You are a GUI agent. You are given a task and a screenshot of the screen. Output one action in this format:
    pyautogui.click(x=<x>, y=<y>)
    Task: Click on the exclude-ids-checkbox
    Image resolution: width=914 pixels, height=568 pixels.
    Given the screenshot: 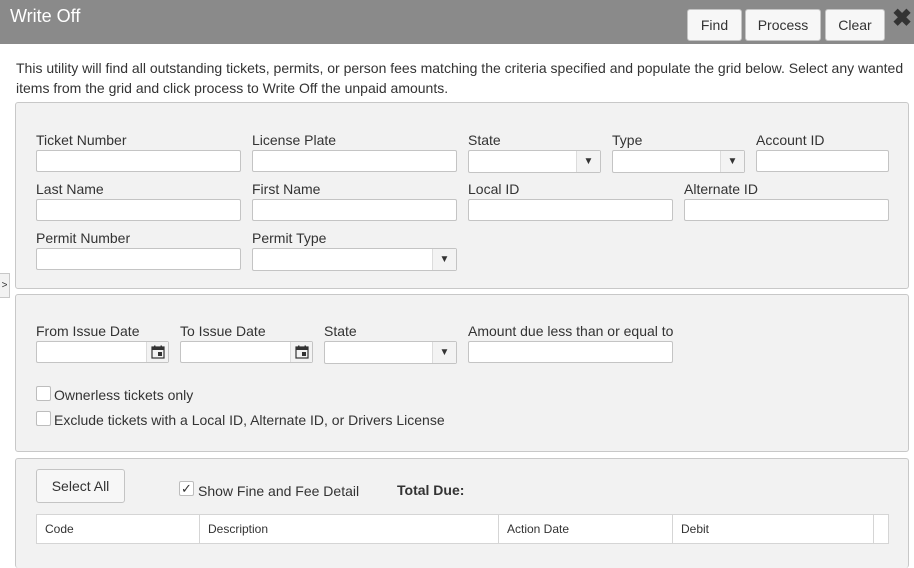 What is the action you would take?
    pyautogui.click(x=43, y=418)
    